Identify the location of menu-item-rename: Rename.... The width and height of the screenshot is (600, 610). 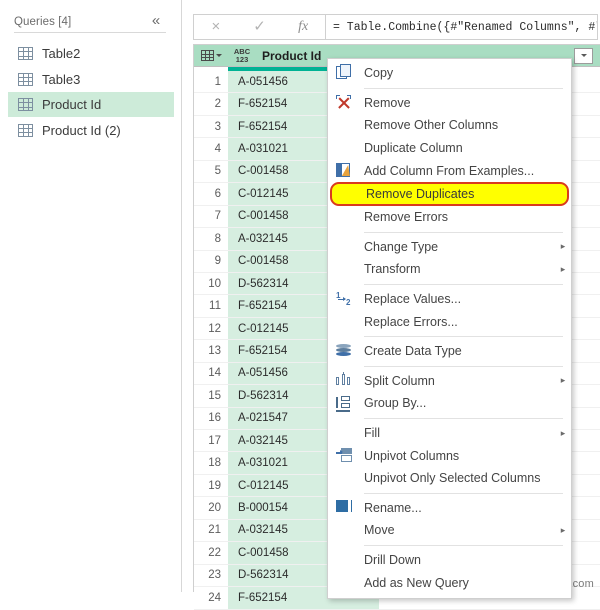
(449, 508).